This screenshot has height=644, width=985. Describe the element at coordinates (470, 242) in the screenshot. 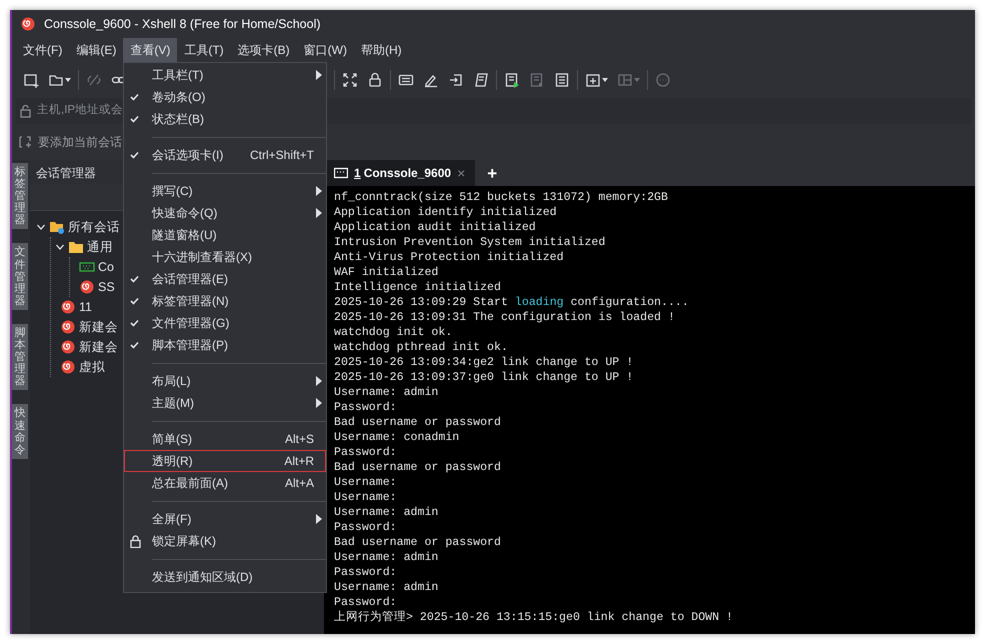

I see `terminal-line: Intrusion Prevention System initialized` at that location.